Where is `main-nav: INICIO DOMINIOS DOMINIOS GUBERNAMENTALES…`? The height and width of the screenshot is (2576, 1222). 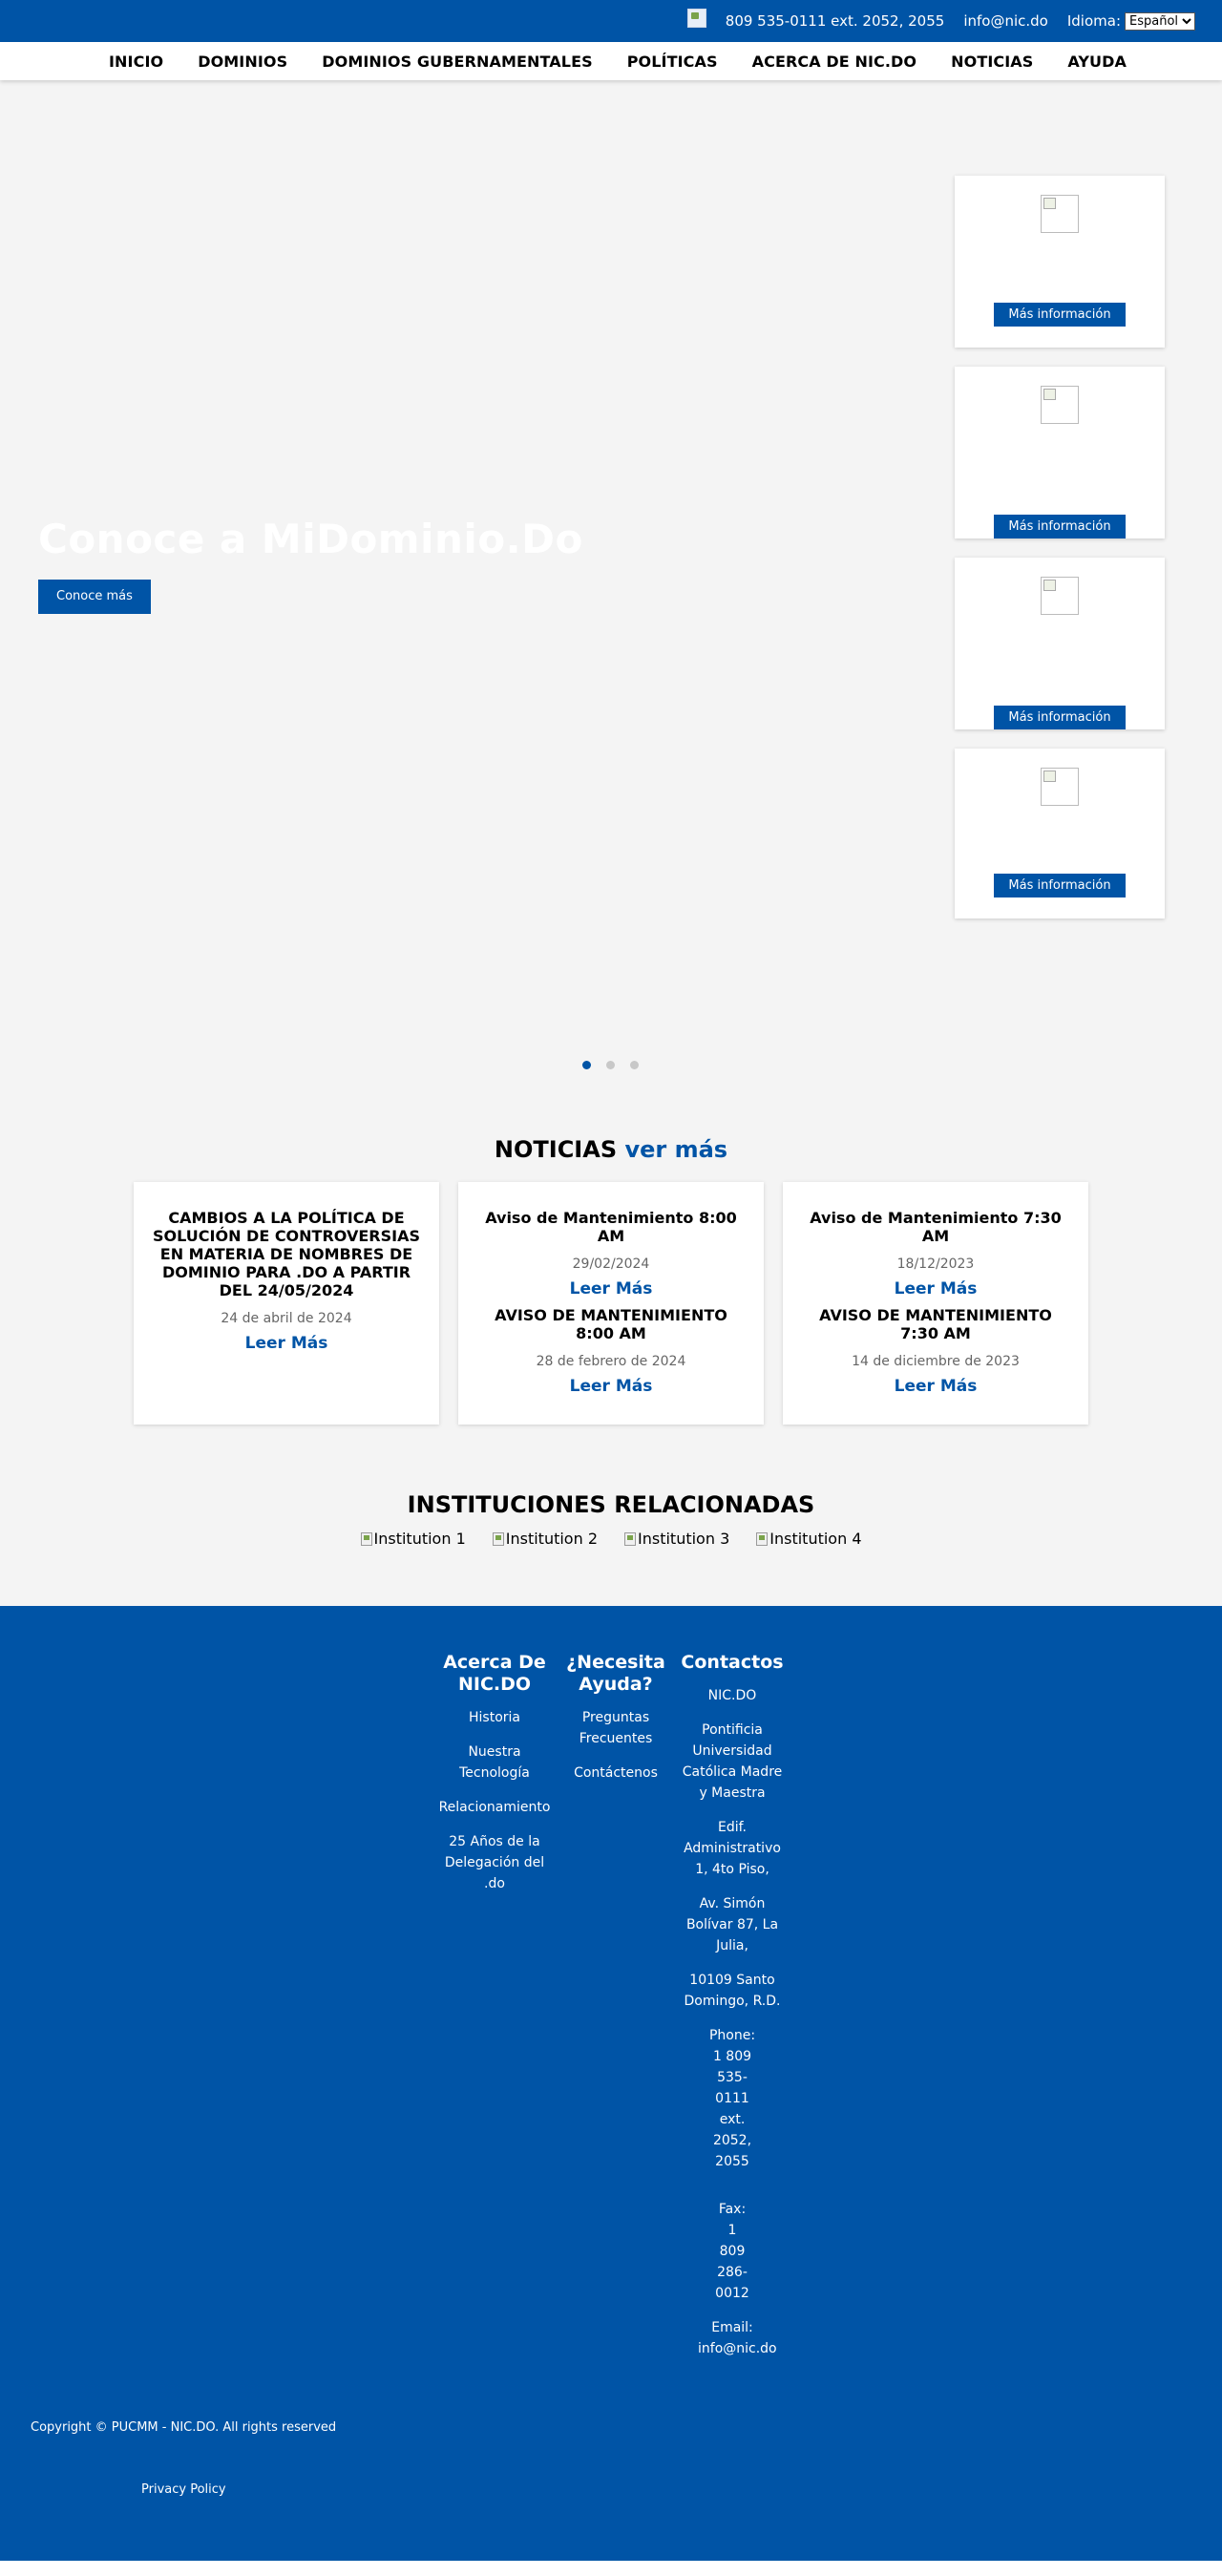 main-nav: INICIO DOMINIOS DOMINIOS GUBERNAMENTALES… is located at coordinates (611, 61).